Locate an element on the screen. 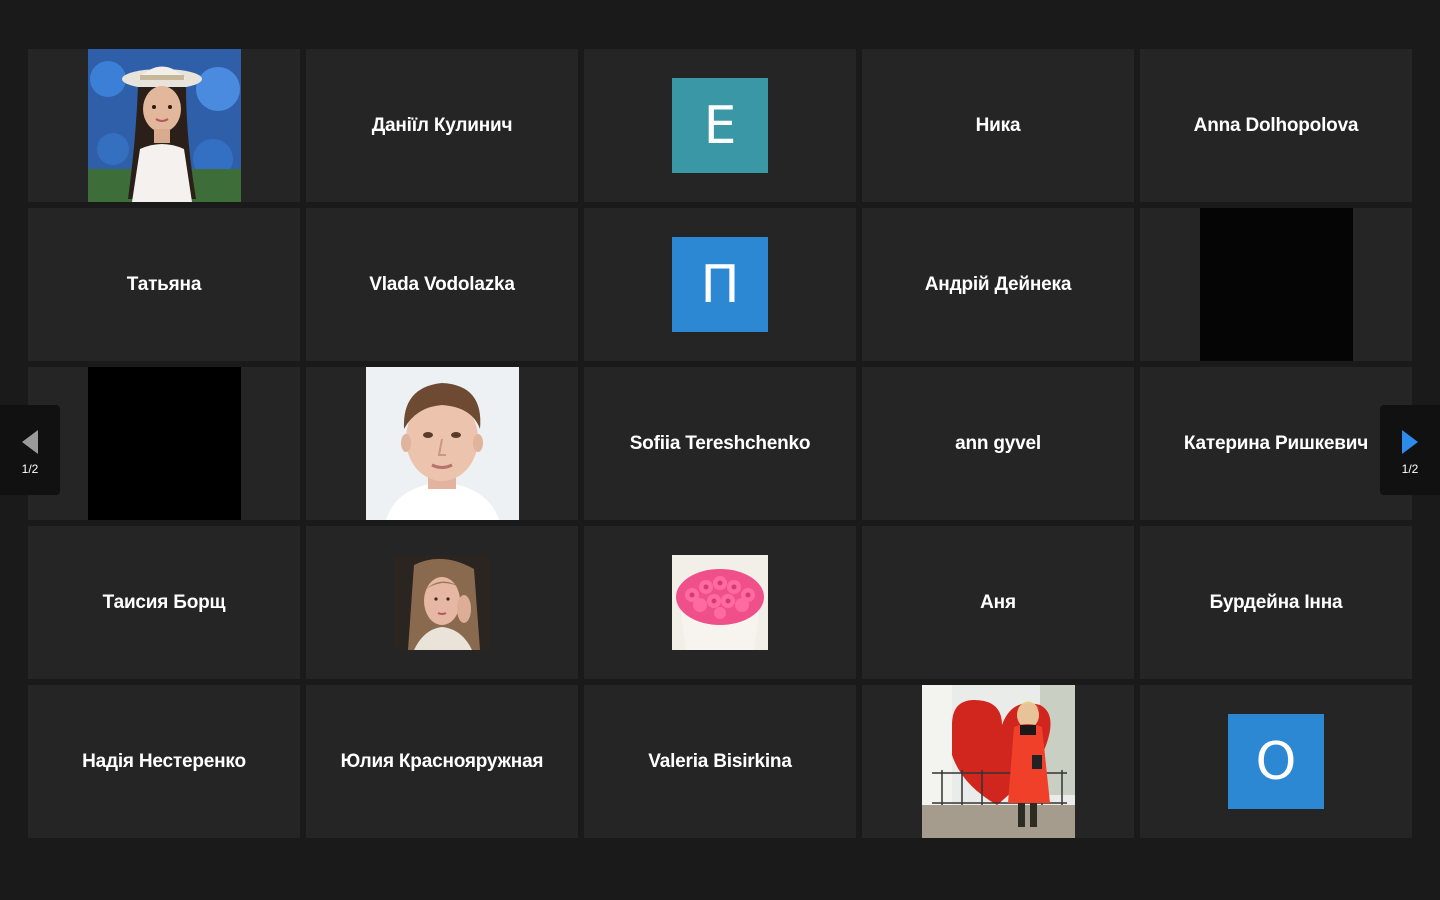  participant-tile: Ника is located at coordinates (998, 125).